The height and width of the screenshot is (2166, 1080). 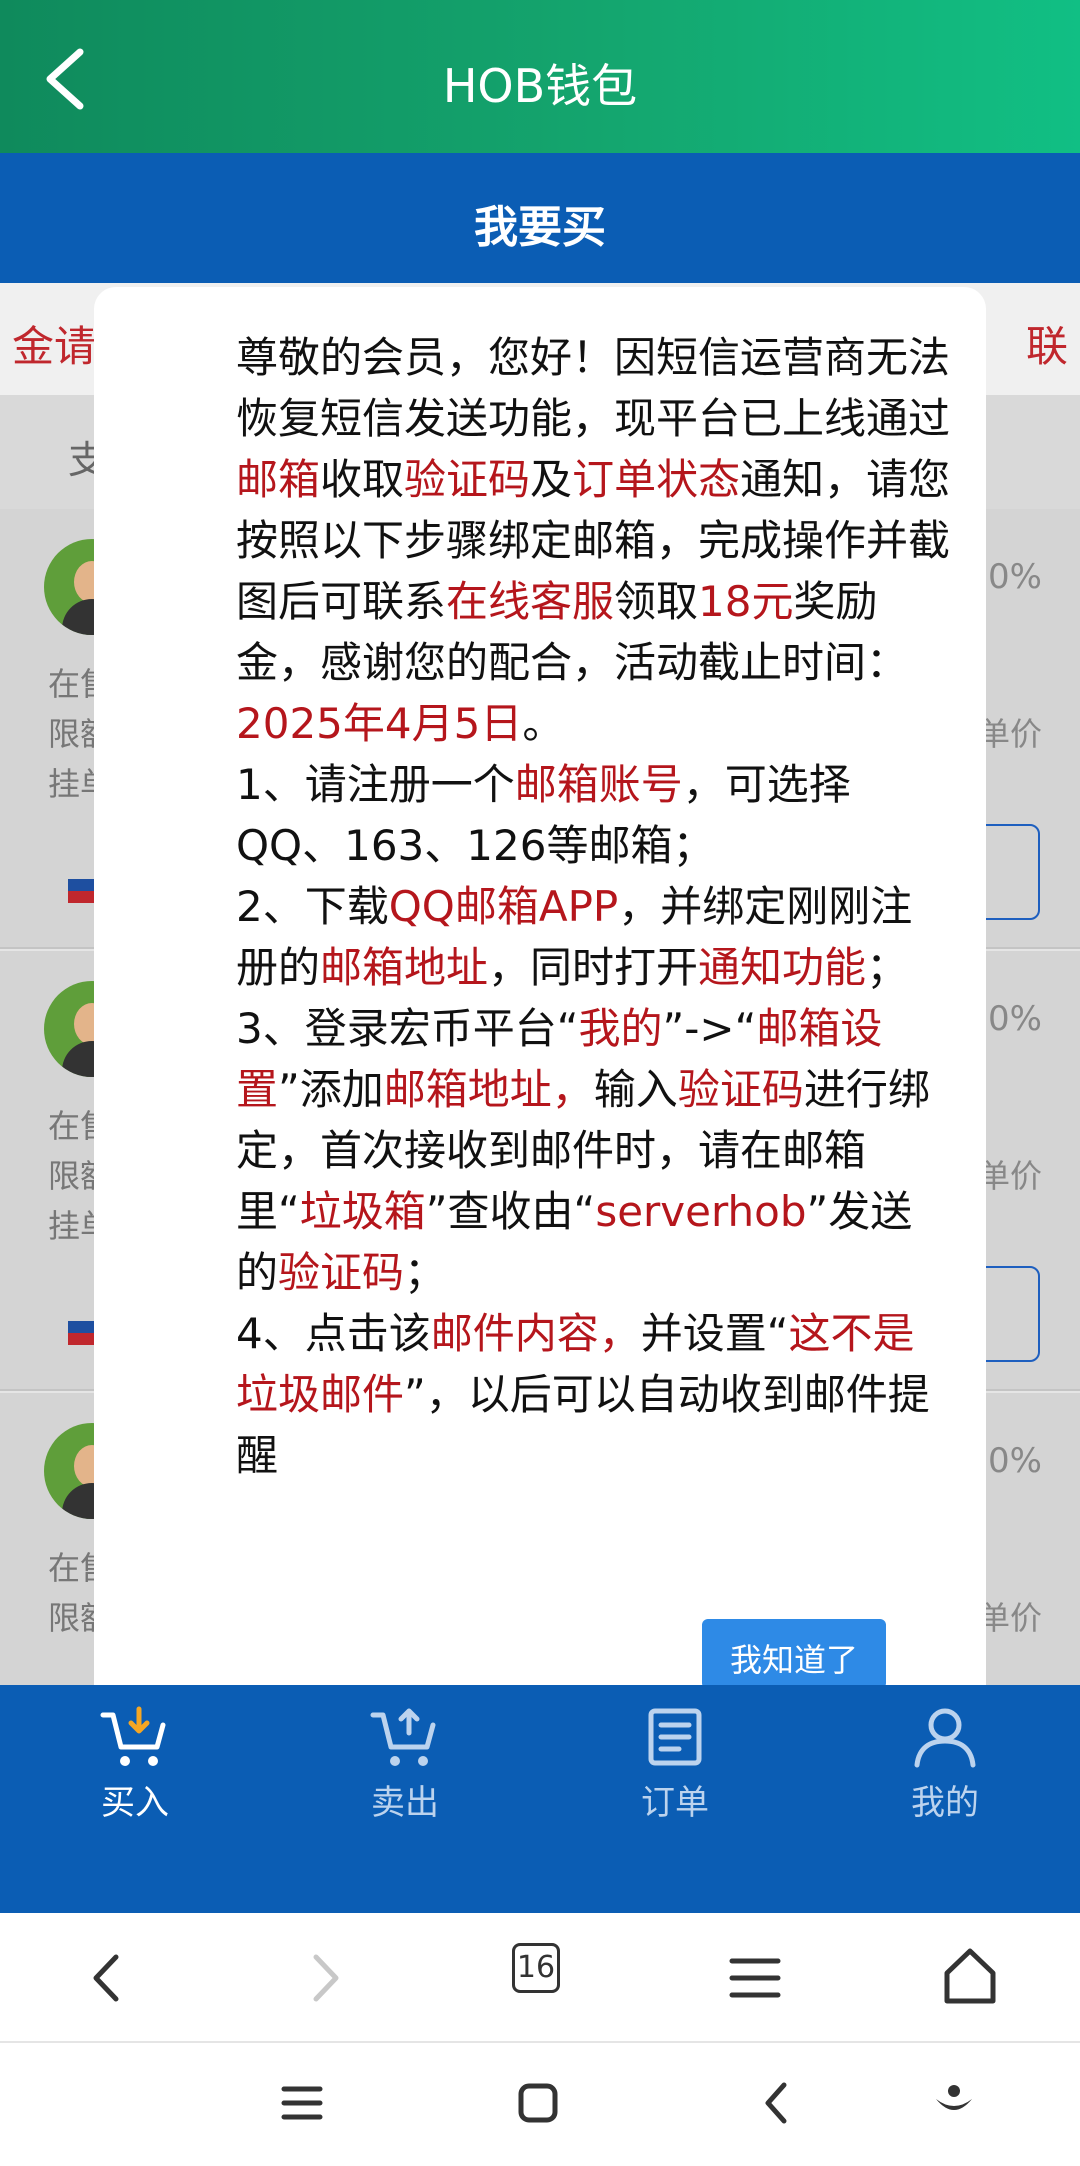 I want to click on tab-buy: 我要买, so click(x=540, y=223).